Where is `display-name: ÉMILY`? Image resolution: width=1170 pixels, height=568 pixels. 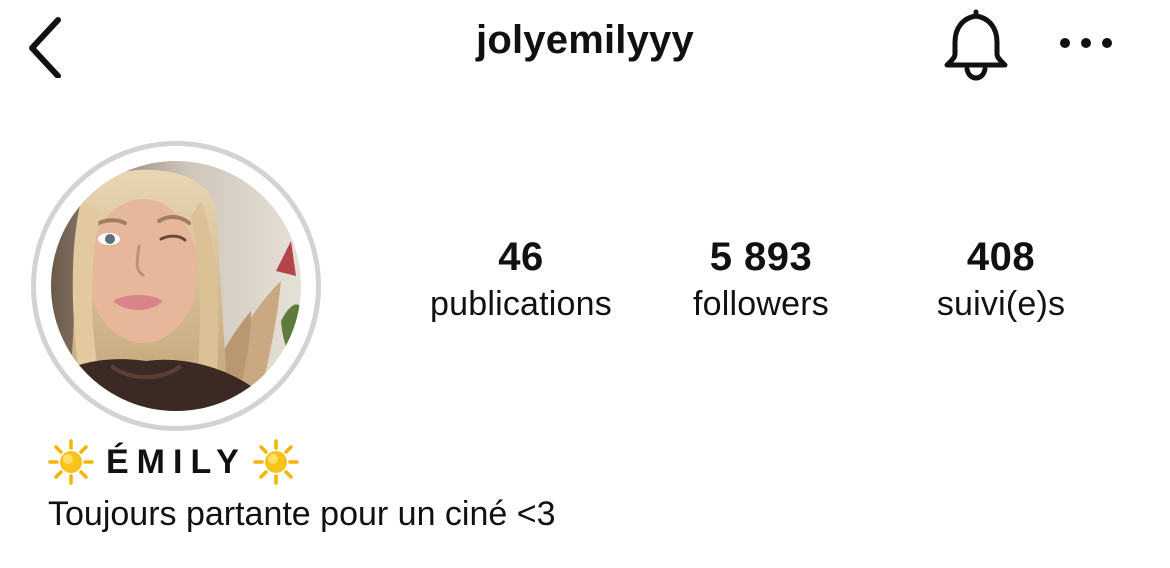 display-name: ÉMILY is located at coordinates (176, 461).